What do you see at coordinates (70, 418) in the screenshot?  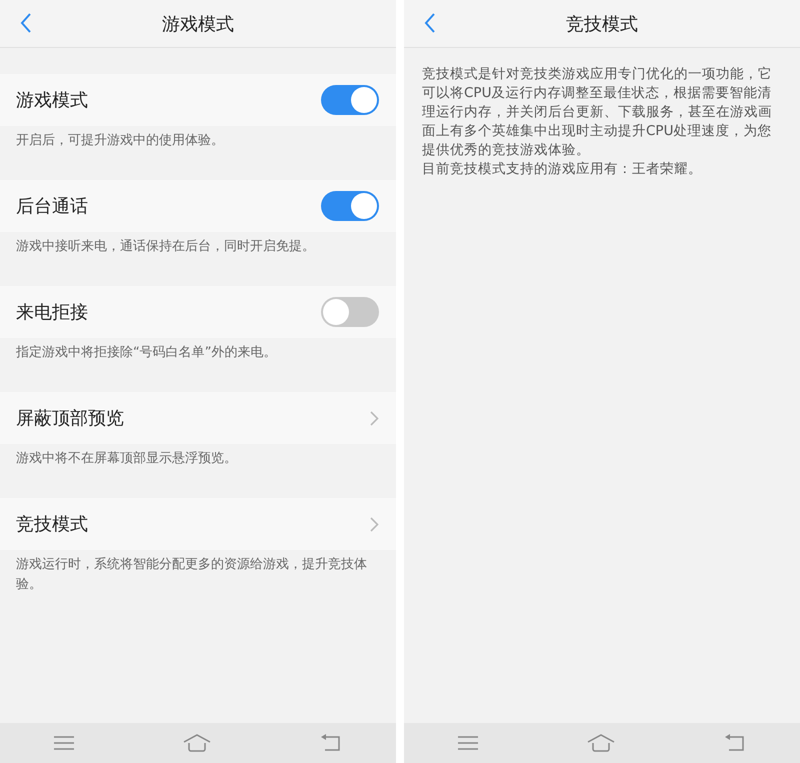 I see `setting-label: 屏蔽顶部预览` at bounding box center [70, 418].